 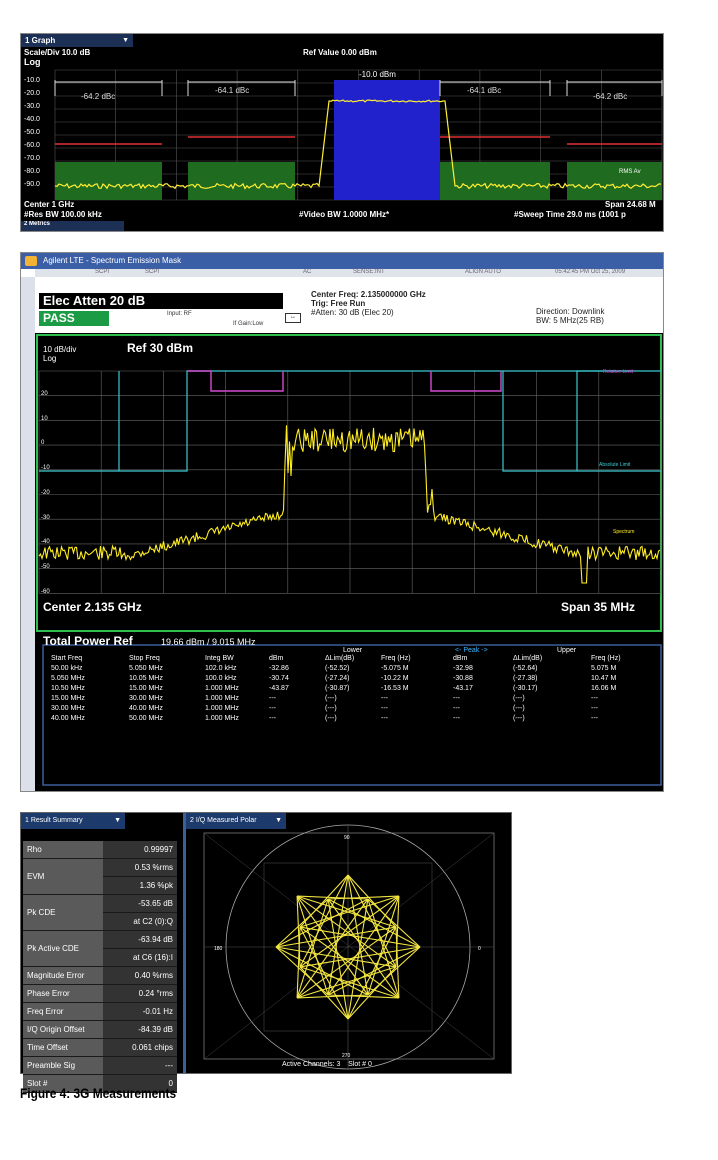 I want to click on summary-tab: 1 Result Summary ▼, so click(x=73, y=821).